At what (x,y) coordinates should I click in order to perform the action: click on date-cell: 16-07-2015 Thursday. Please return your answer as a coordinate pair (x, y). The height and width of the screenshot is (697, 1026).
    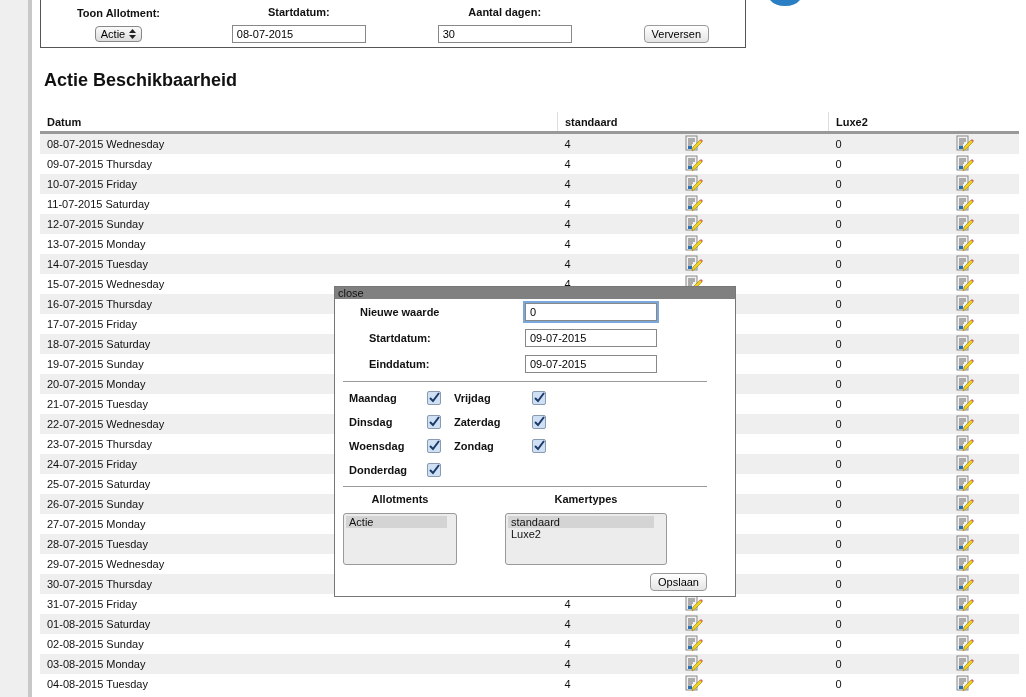
    Looking at the image, I should click on (99, 304).